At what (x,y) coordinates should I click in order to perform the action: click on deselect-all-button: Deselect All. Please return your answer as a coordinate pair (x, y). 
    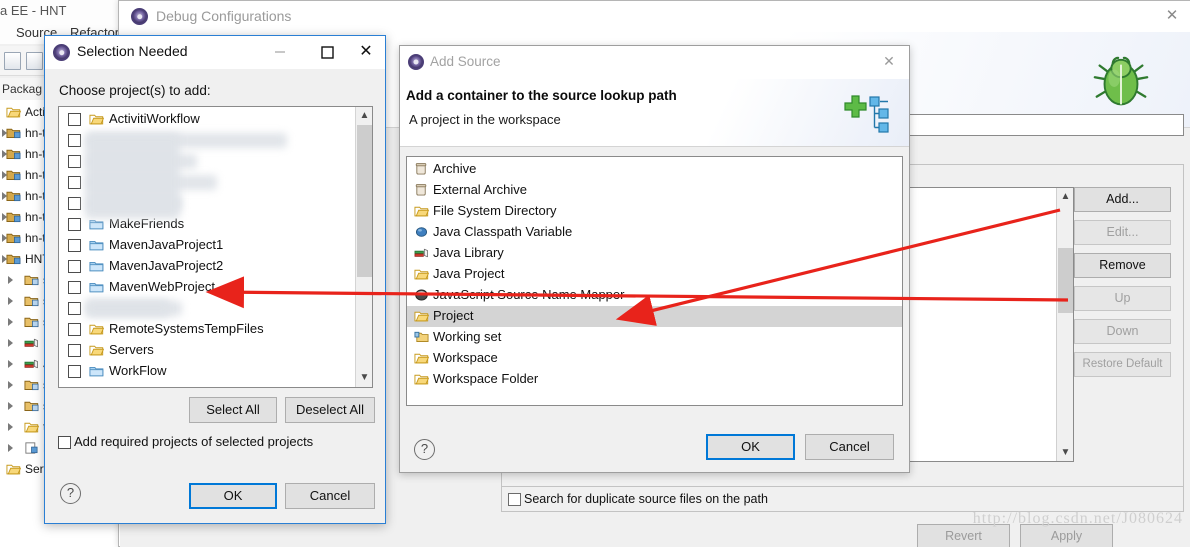
    Looking at the image, I should click on (330, 410).